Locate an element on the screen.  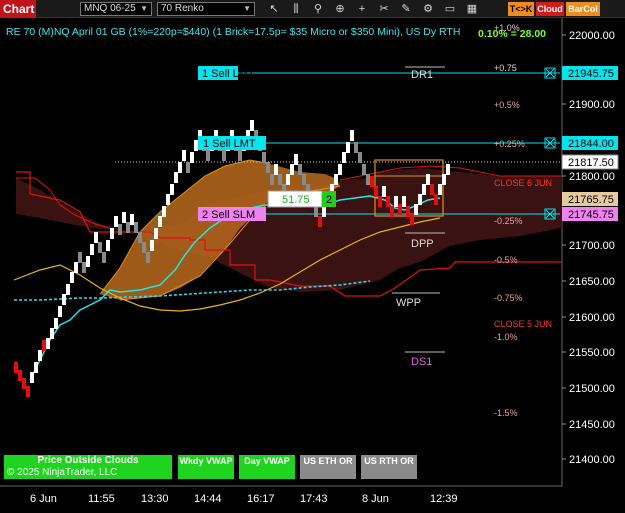
us-rth-or-box: US RTH OR is located at coordinates (389, 467).